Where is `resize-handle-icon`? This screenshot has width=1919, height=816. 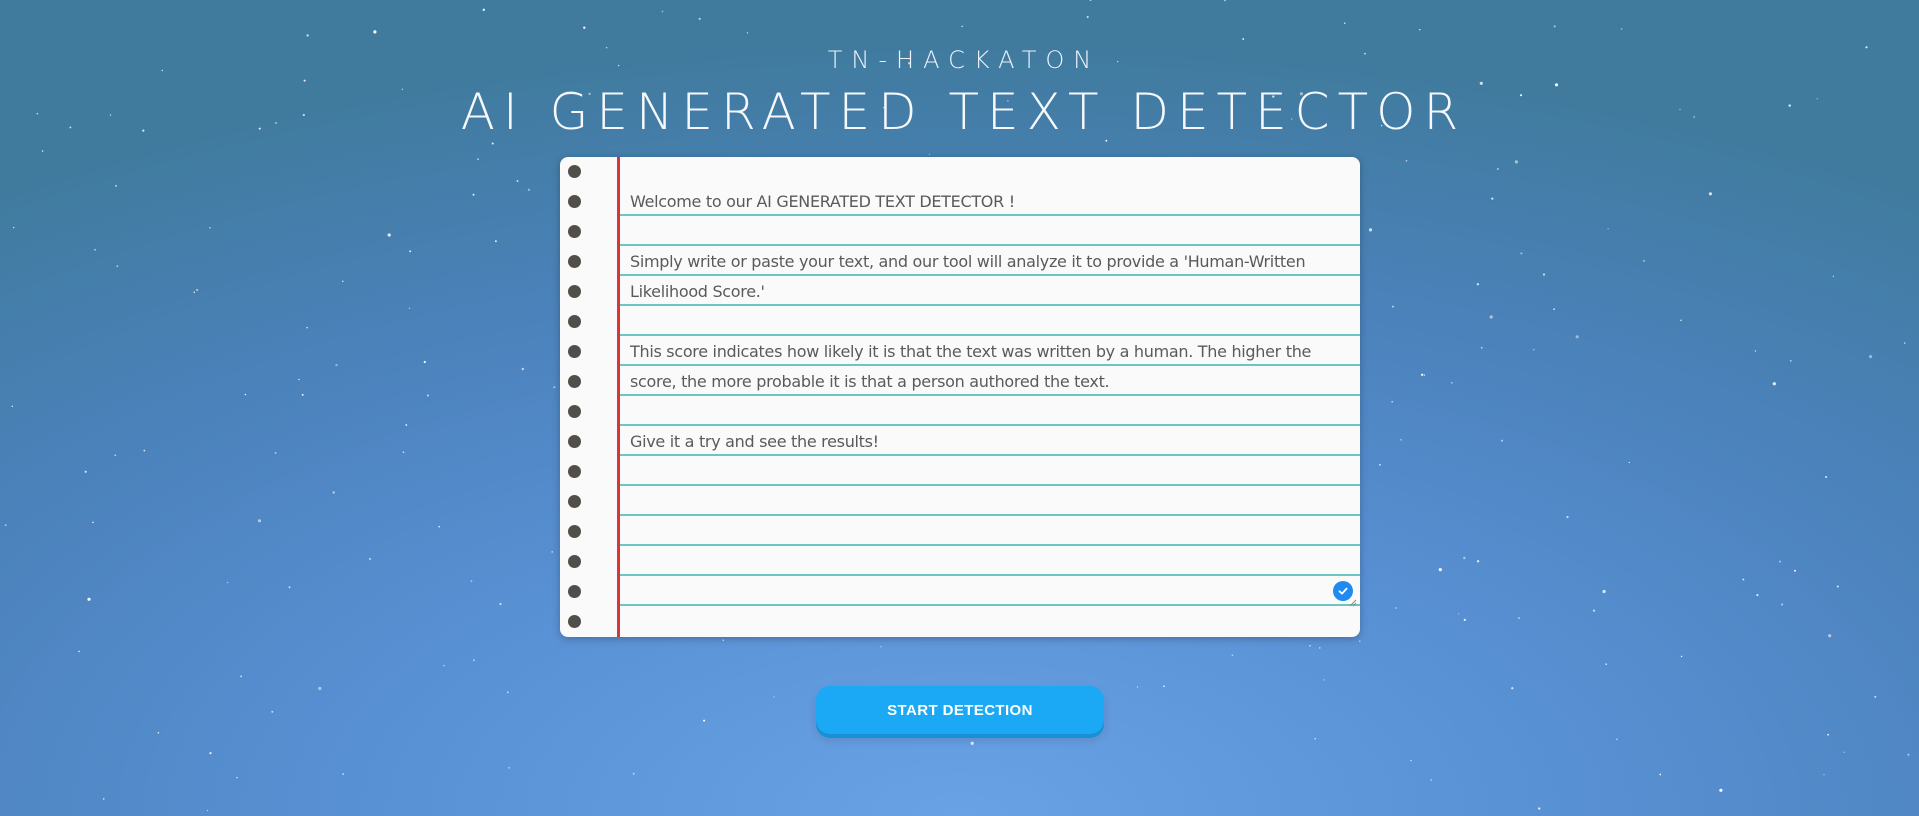 resize-handle-icon is located at coordinates (1352, 602).